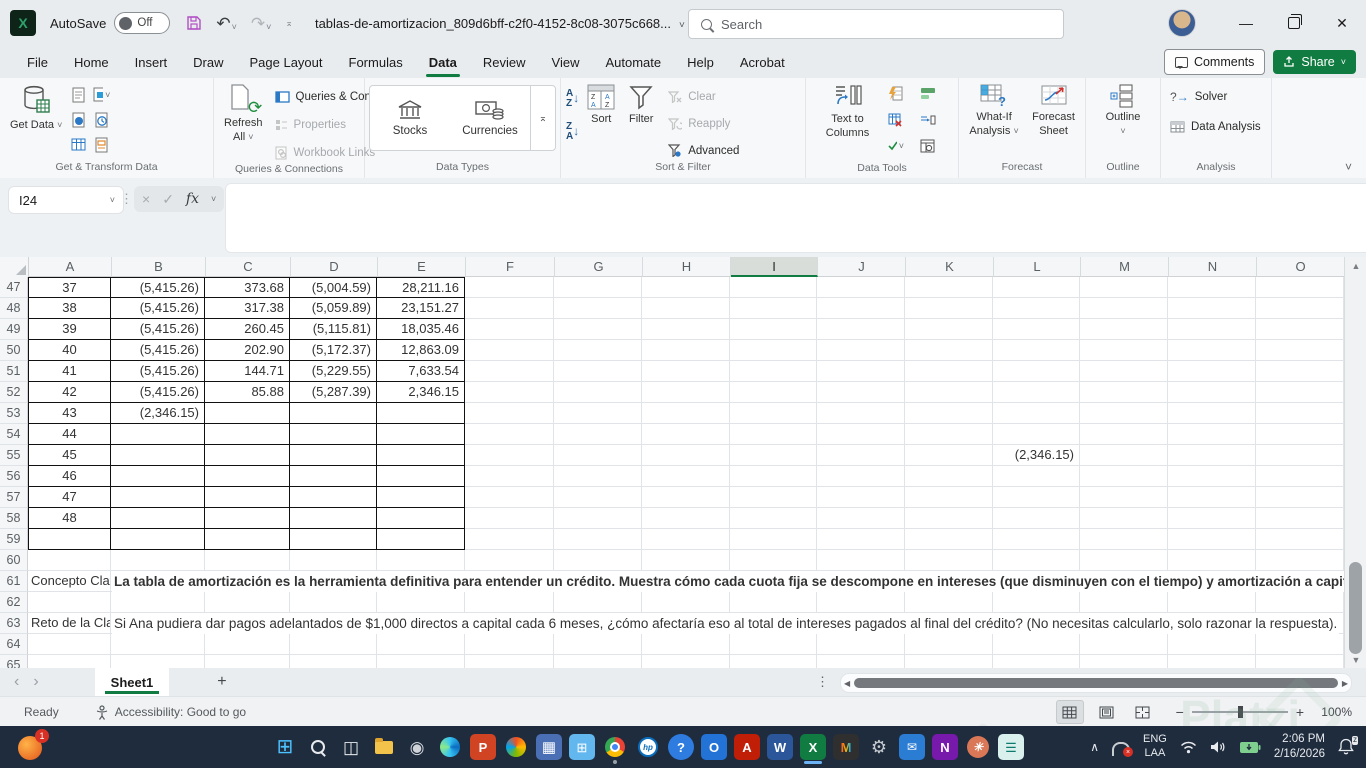  What do you see at coordinates (1036, 371) in the screenshot?
I see `cell-L51` at bounding box center [1036, 371].